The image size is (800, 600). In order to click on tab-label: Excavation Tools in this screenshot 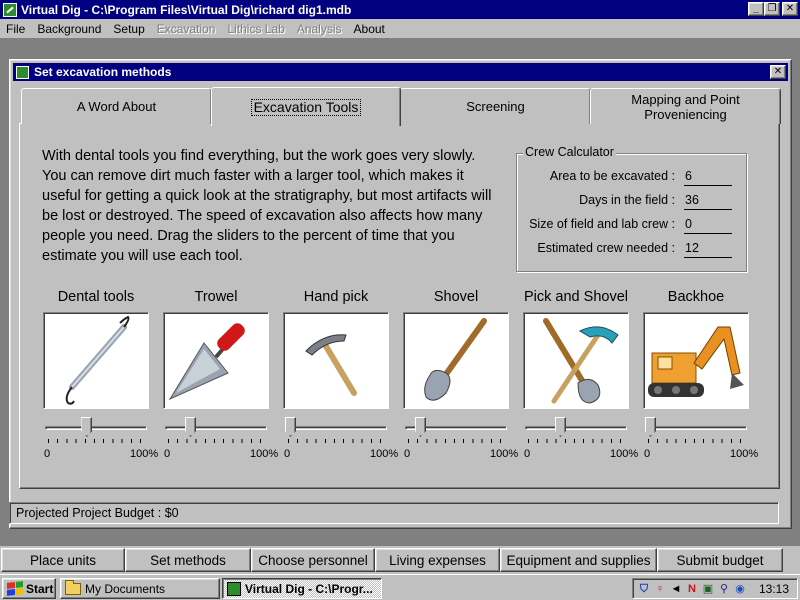, I will do `click(306, 107)`.